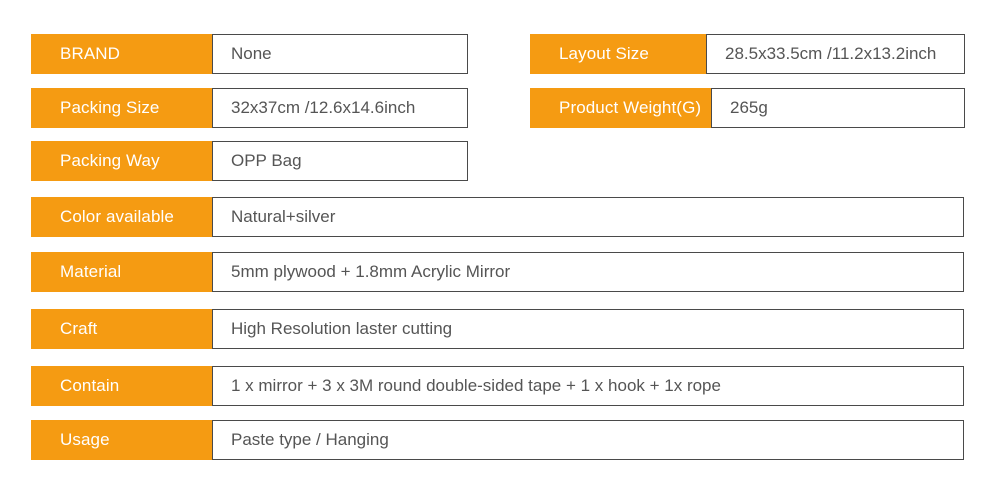  Describe the element at coordinates (122, 440) in the screenshot. I see `row-label-usage: Usage` at that location.